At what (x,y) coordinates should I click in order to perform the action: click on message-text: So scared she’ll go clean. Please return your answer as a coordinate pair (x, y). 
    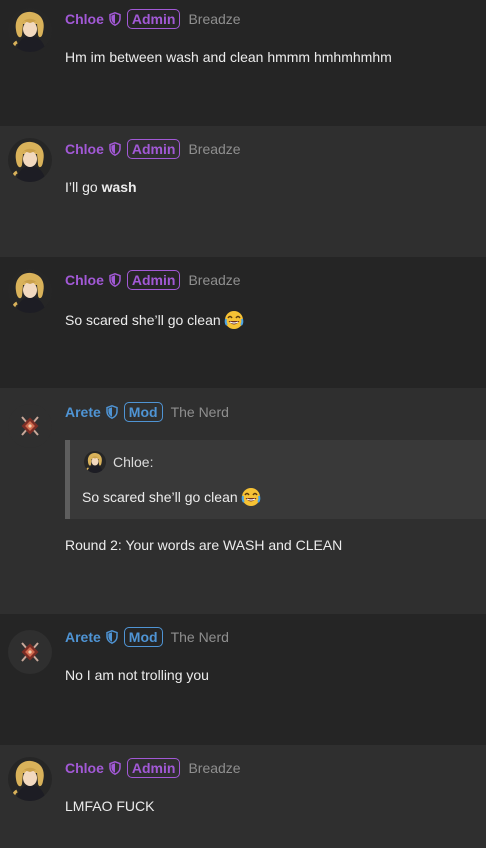
    Looking at the image, I should click on (154, 320).